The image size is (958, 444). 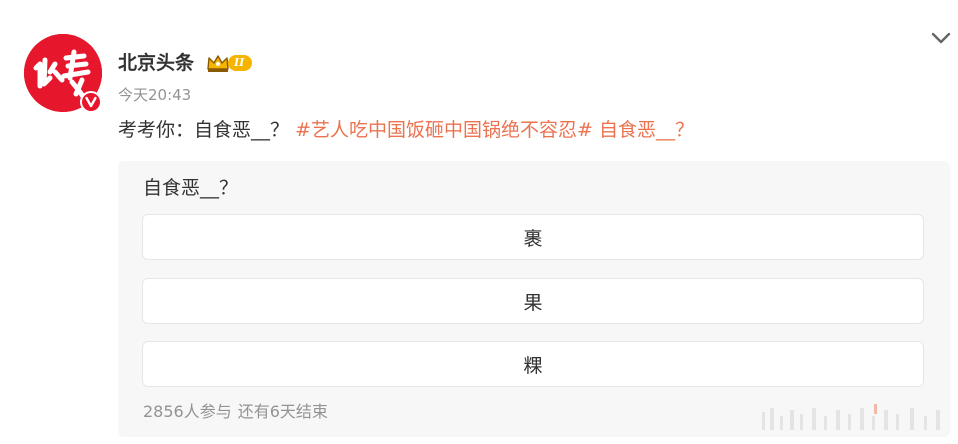 I want to click on poll-stats: 2856人参与 还有6天结束, so click(x=235, y=412).